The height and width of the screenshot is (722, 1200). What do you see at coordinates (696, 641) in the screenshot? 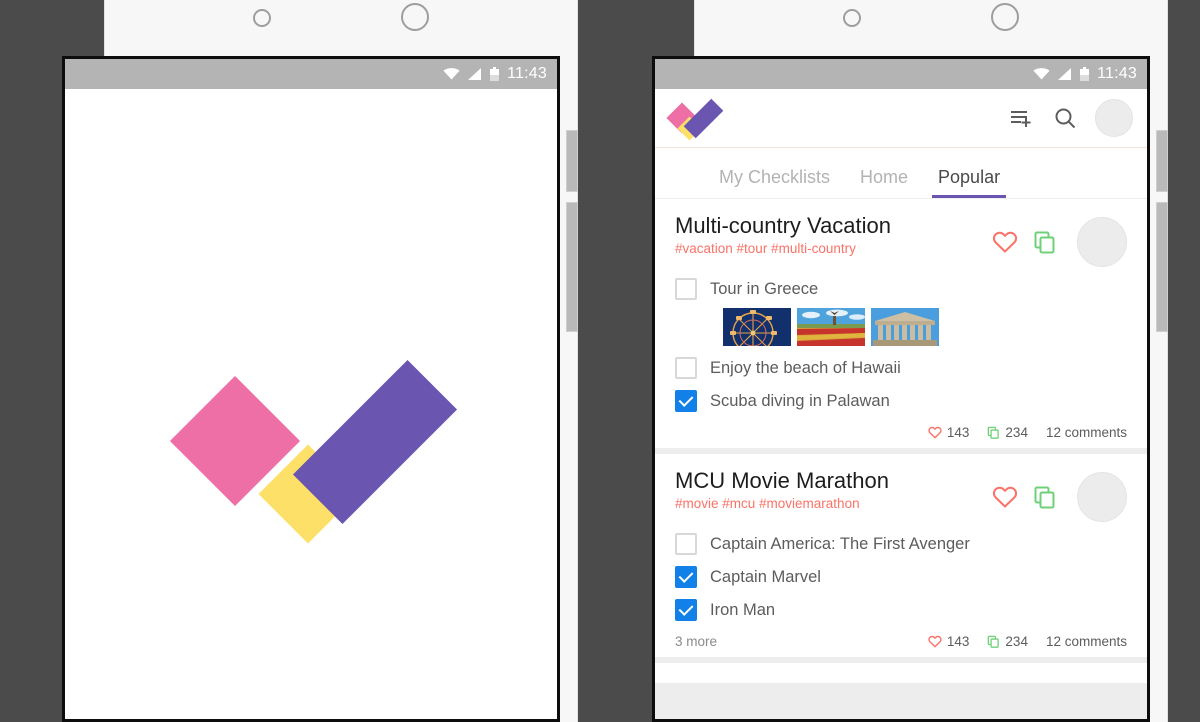
I see `more-items-link: 3 more` at bounding box center [696, 641].